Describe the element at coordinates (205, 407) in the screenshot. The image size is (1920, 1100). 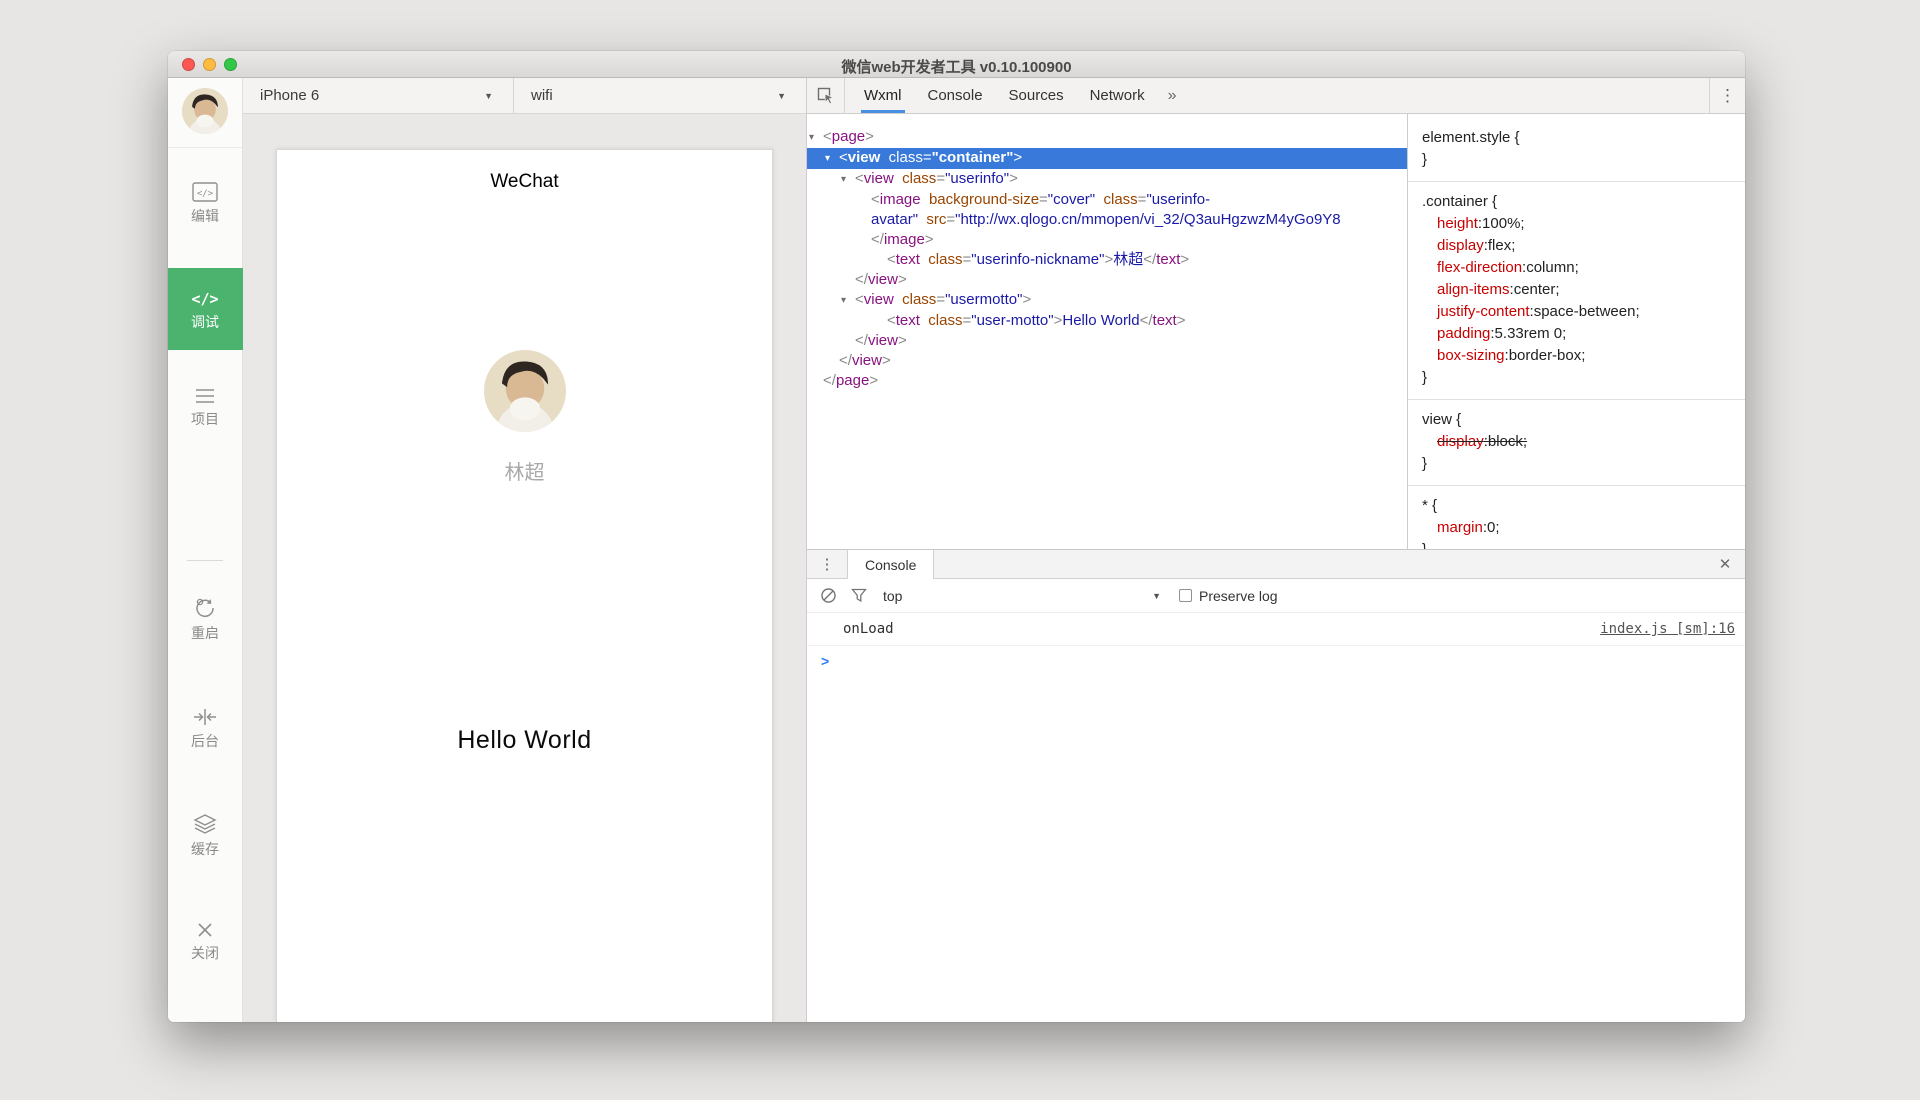
I see `sidebar-item-project: 项目` at that location.